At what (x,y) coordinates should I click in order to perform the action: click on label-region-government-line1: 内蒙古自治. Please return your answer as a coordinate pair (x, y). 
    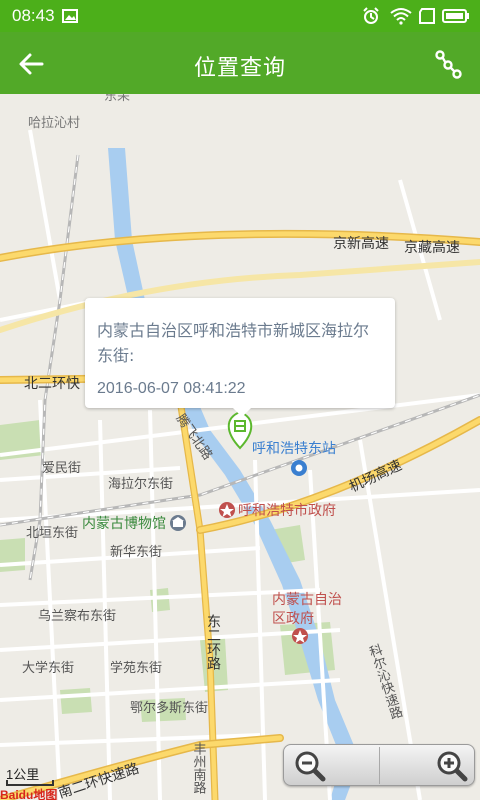
    Looking at the image, I should click on (307, 600).